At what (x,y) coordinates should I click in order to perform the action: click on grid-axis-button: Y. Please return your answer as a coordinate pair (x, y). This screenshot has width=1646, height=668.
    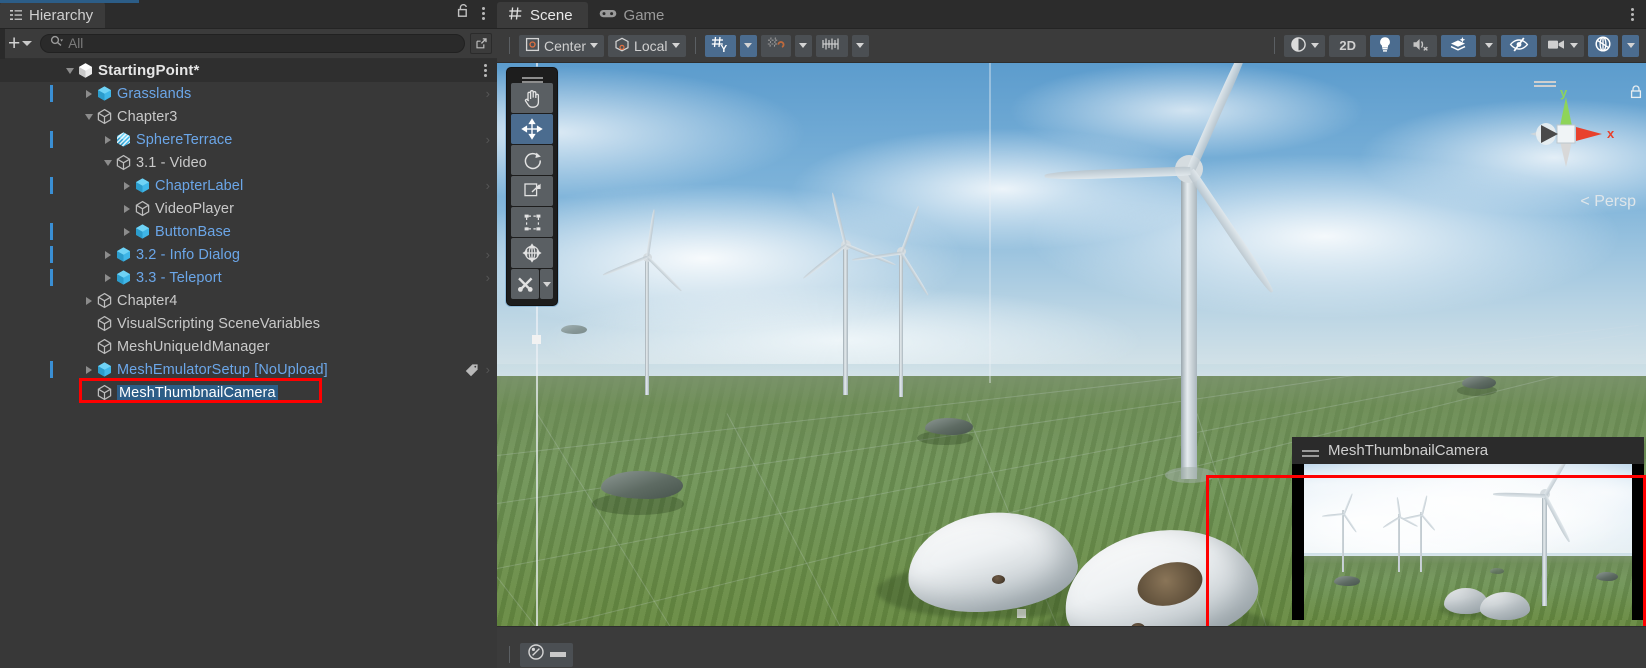
    Looking at the image, I should click on (720, 45).